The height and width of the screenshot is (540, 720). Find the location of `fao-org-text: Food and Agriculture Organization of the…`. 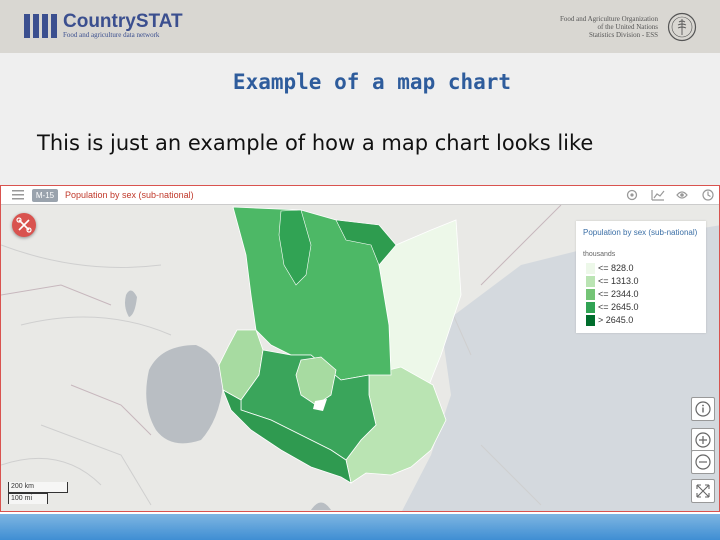

fao-org-text: Food and Agriculture Organization of the… is located at coordinates (609, 27).